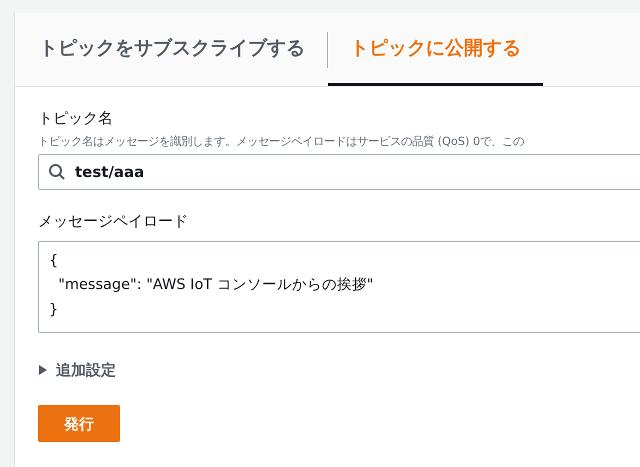  I want to click on field-label: メッセージペイロード, so click(113, 221).